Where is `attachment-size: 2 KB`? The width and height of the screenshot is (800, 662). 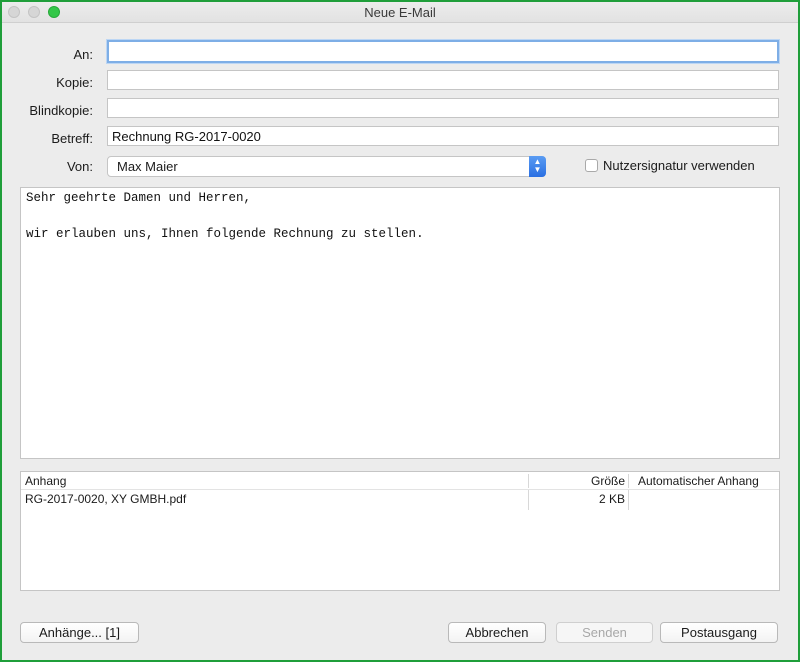 attachment-size: 2 KB is located at coordinates (611, 499).